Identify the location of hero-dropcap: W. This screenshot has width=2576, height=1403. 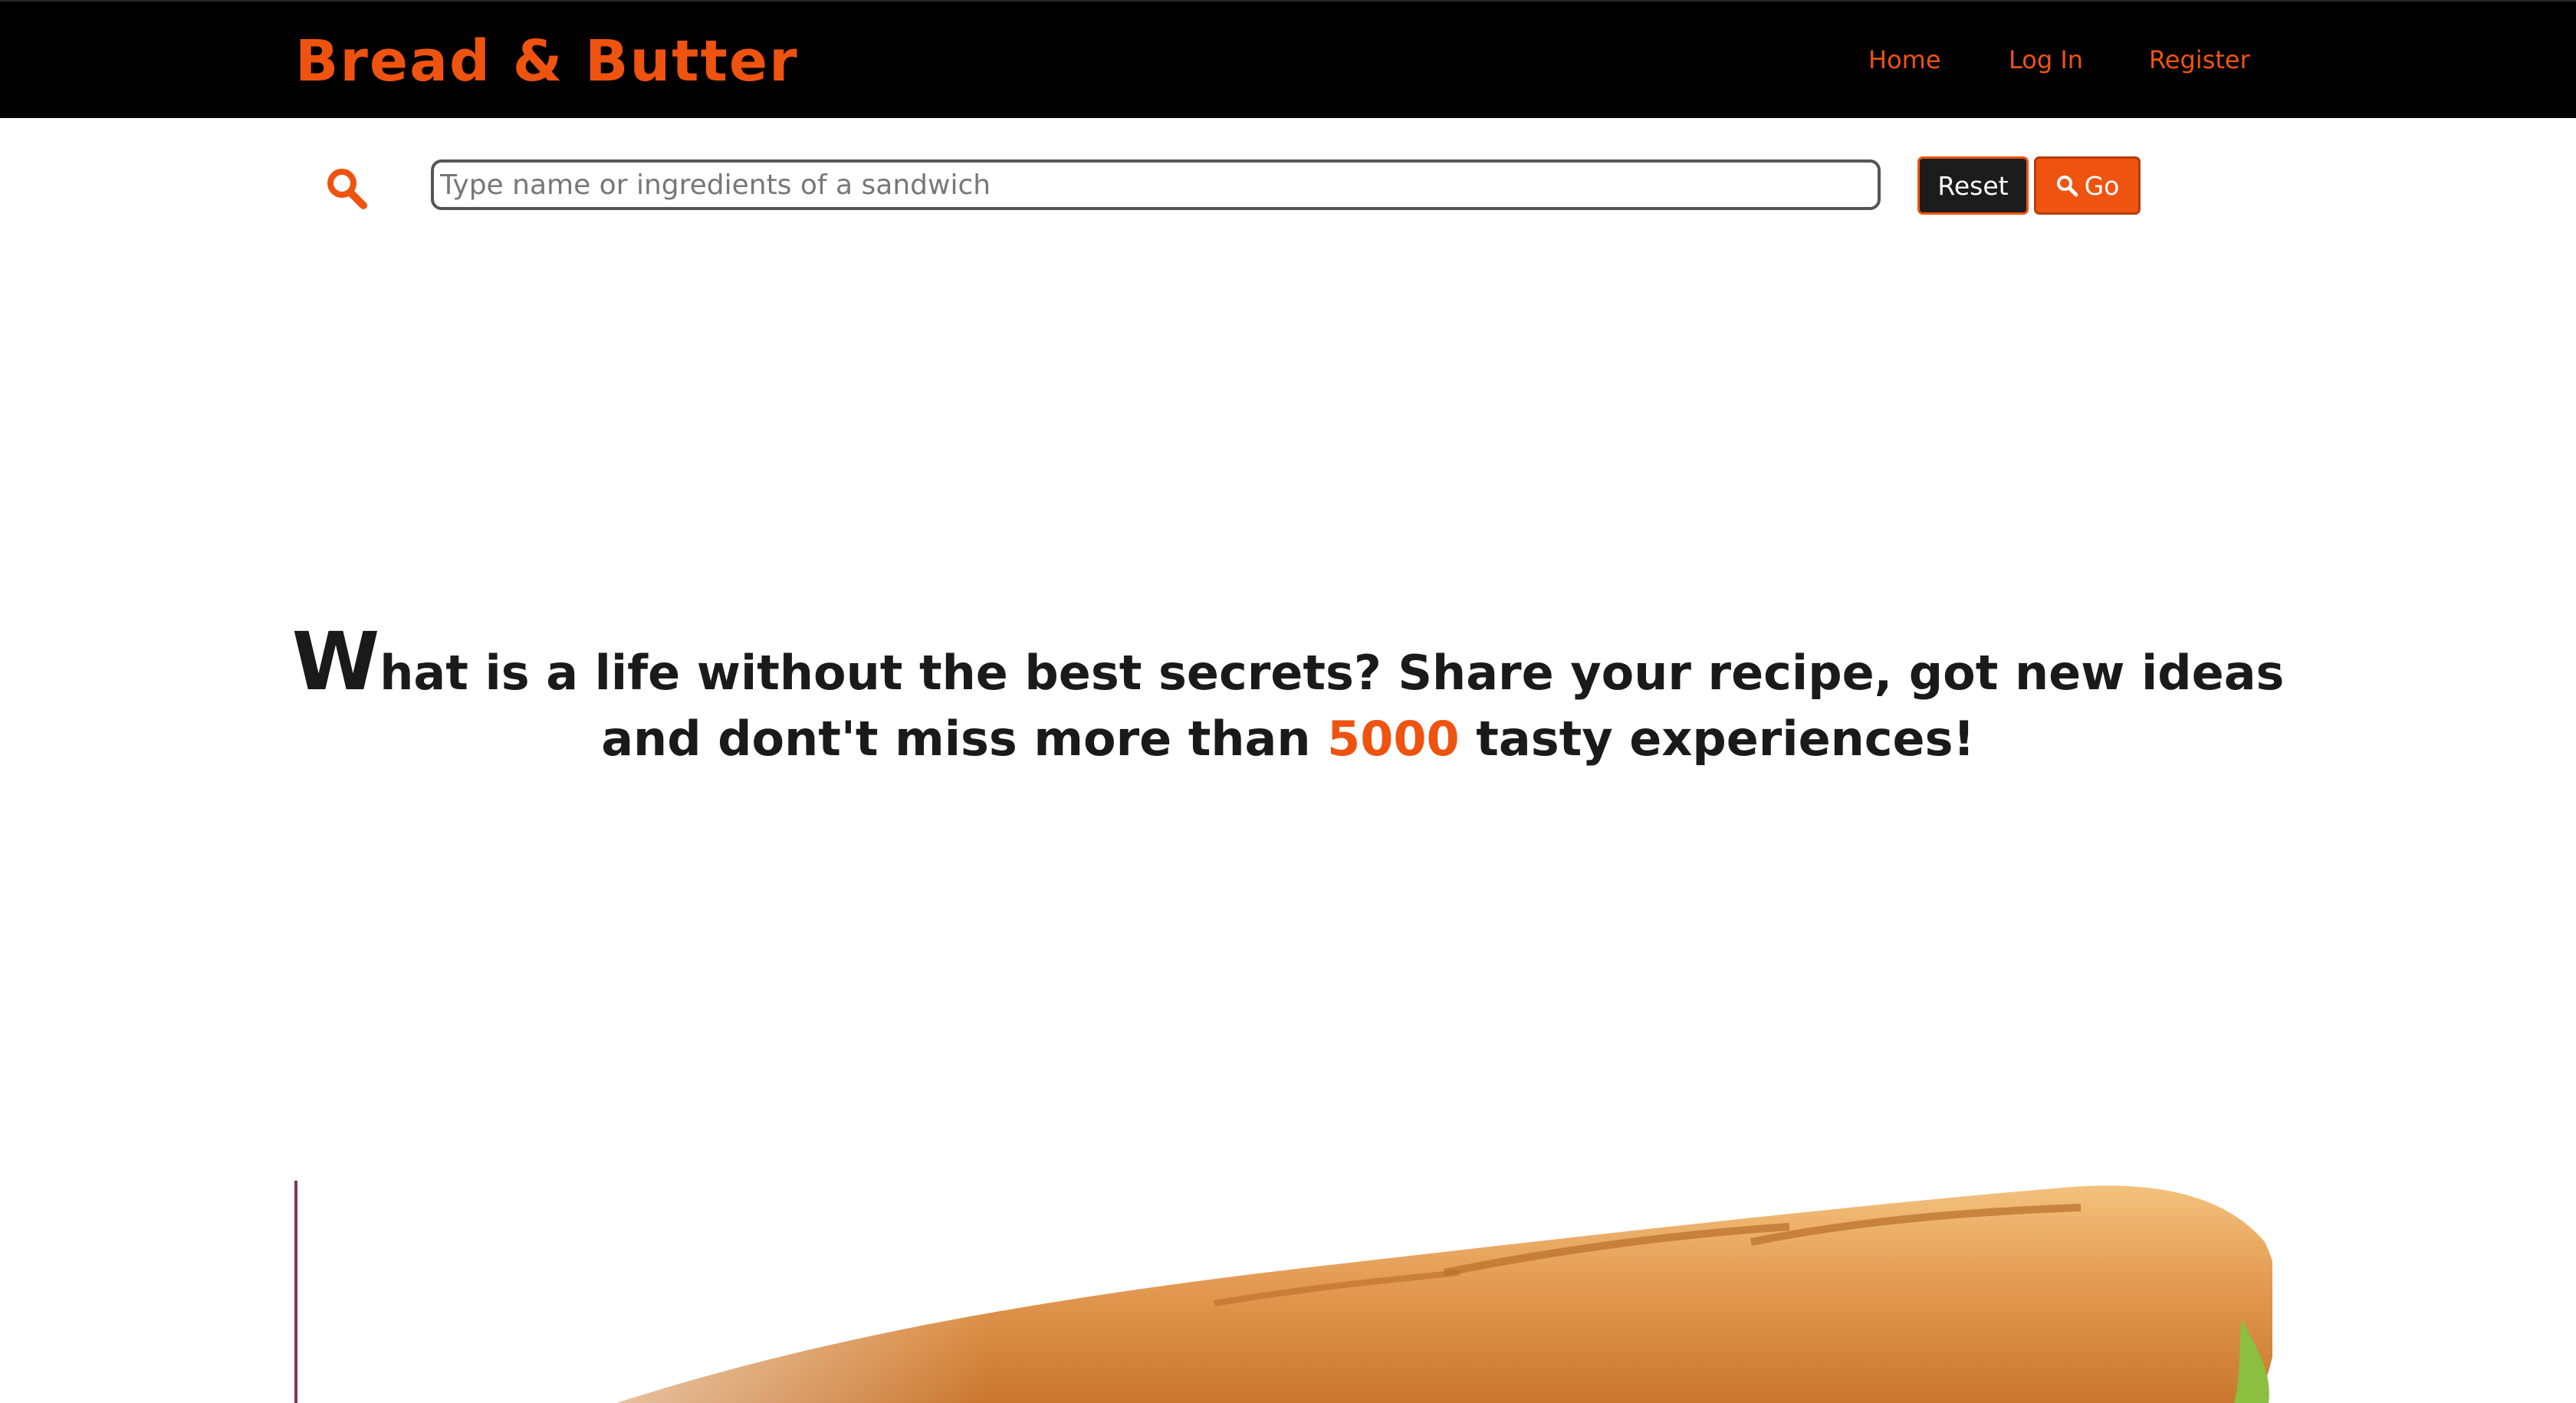
(336, 661).